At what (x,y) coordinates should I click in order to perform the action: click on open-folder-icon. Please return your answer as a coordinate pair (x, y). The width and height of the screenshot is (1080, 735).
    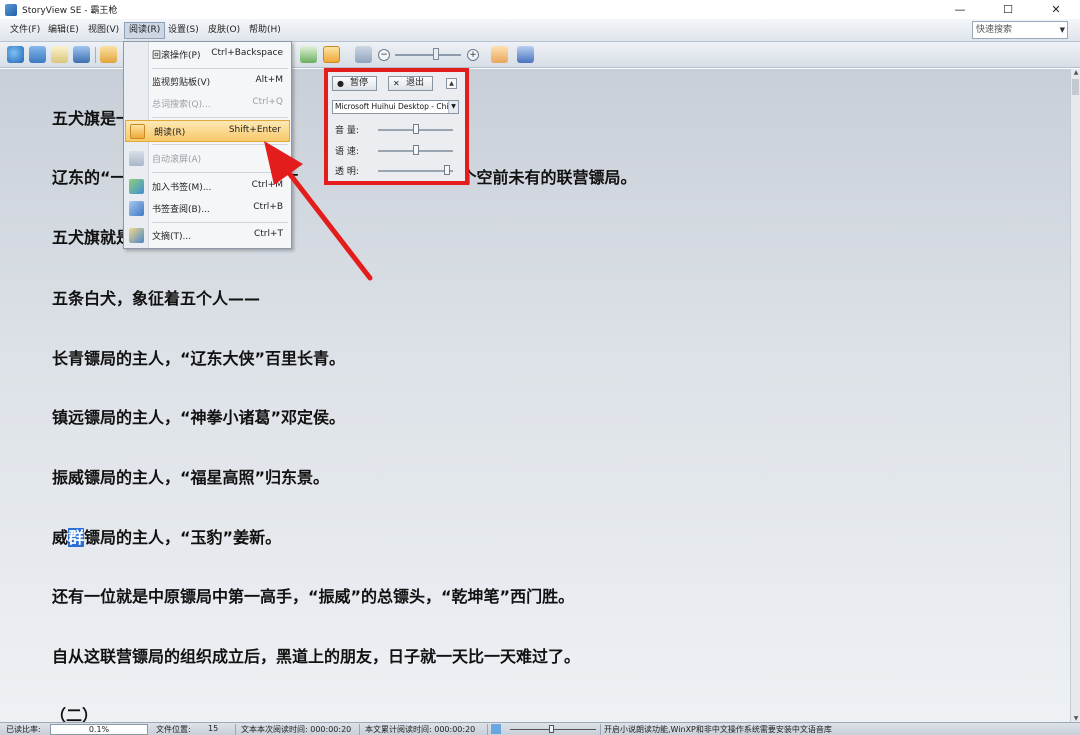
    Looking at the image, I should click on (37, 54).